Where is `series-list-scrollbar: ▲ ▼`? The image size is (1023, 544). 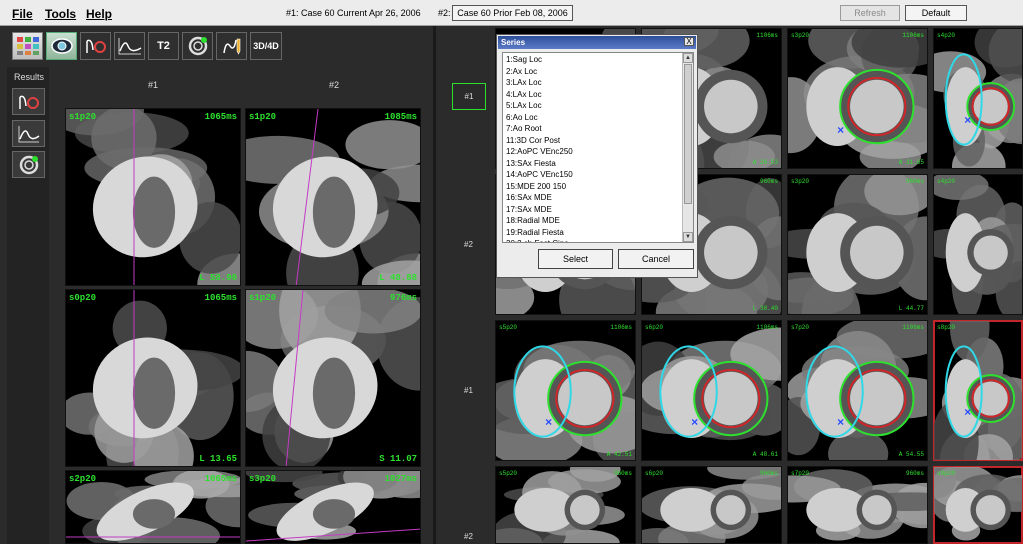
series-list-scrollbar: ▲ ▼ is located at coordinates (687, 147).